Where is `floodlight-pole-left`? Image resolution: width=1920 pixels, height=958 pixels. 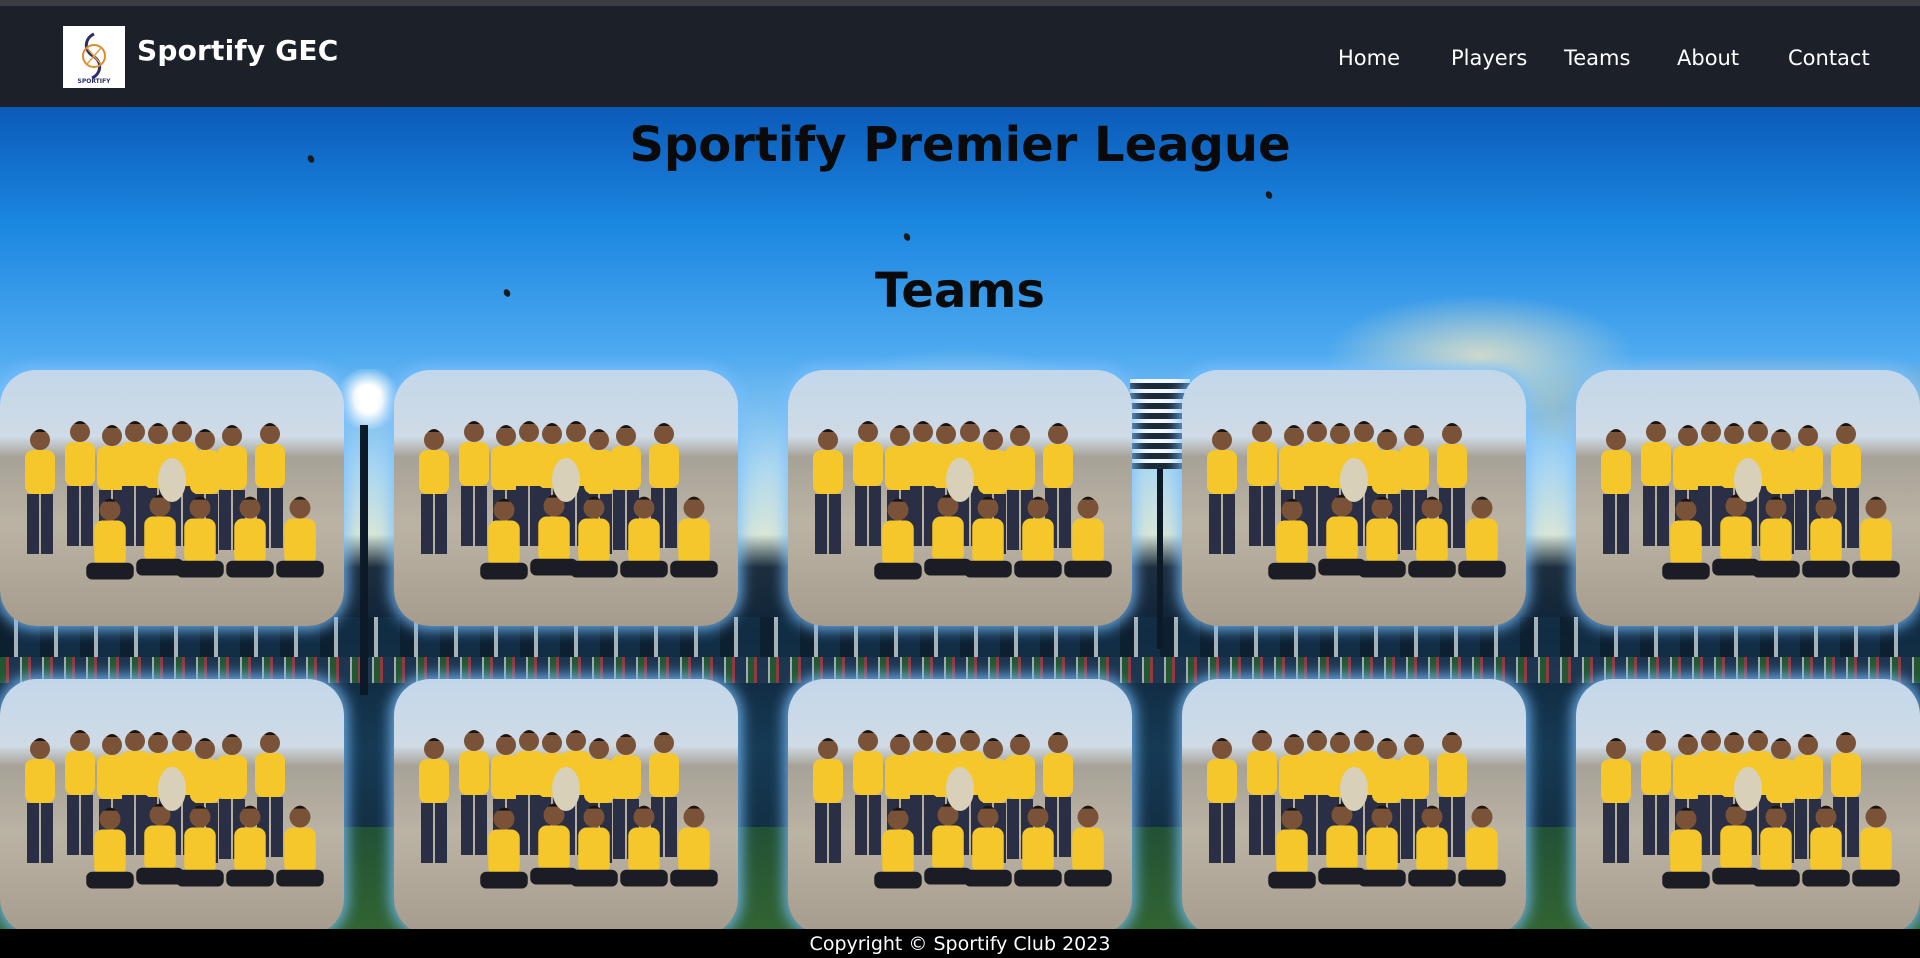 floodlight-pole-left is located at coordinates (364, 560).